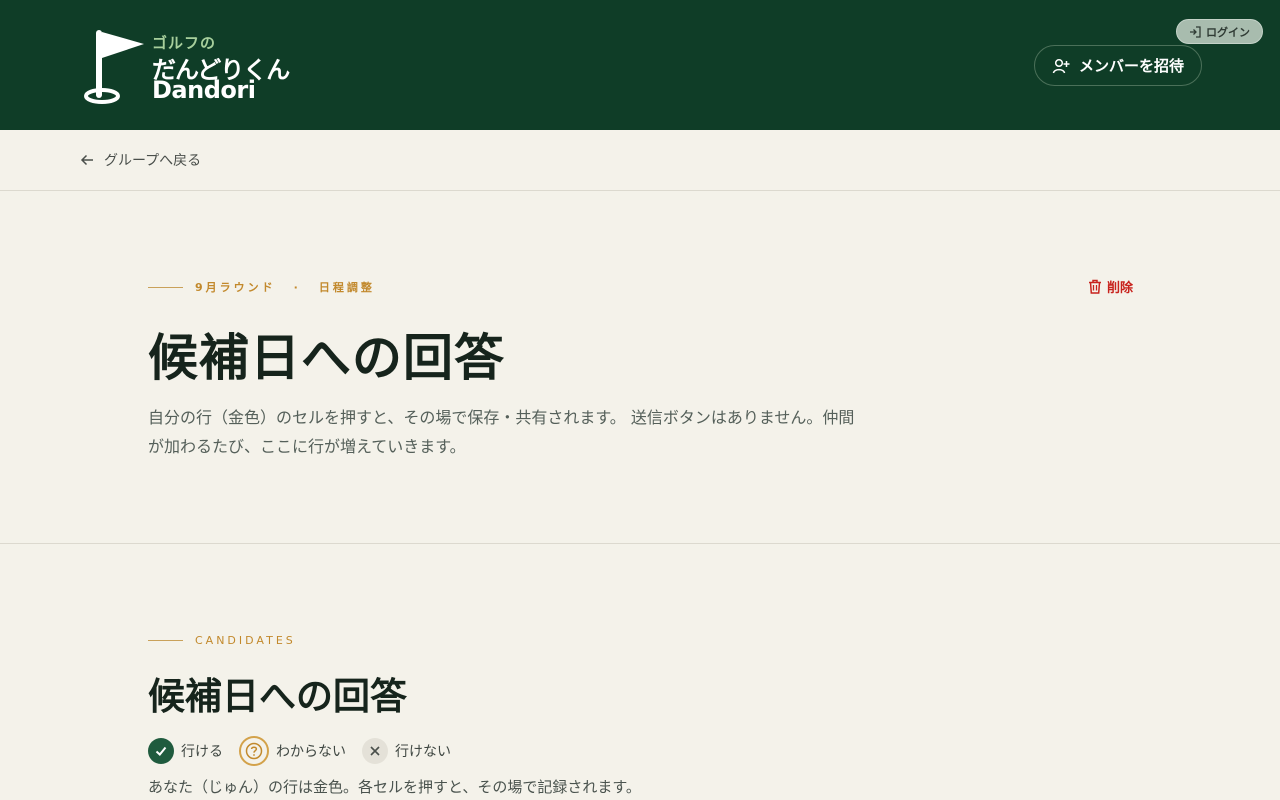 This screenshot has height=800, width=1280. Describe the element at coordinates (1061, 65) in the screenshot. I see `user-plus-icon` at that location.